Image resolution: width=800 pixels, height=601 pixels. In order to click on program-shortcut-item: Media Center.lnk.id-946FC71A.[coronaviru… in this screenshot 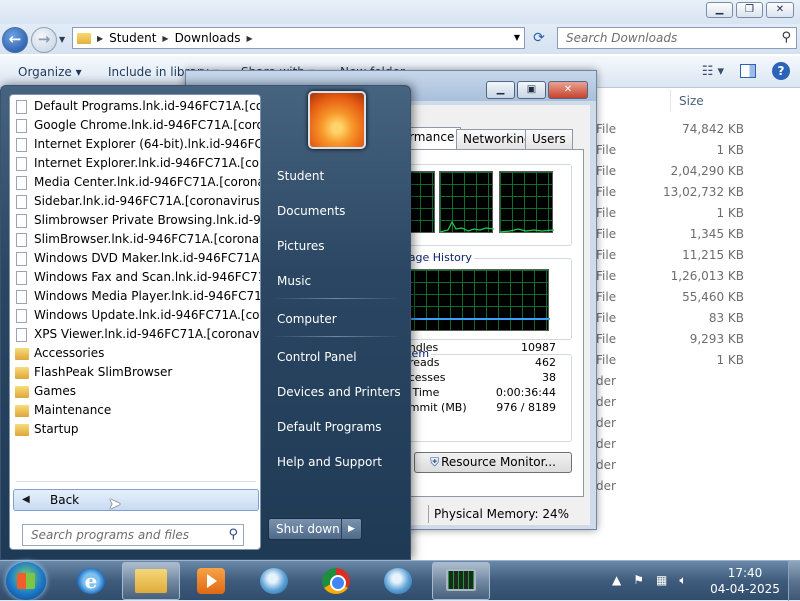, I will do `click(135, 182)`.